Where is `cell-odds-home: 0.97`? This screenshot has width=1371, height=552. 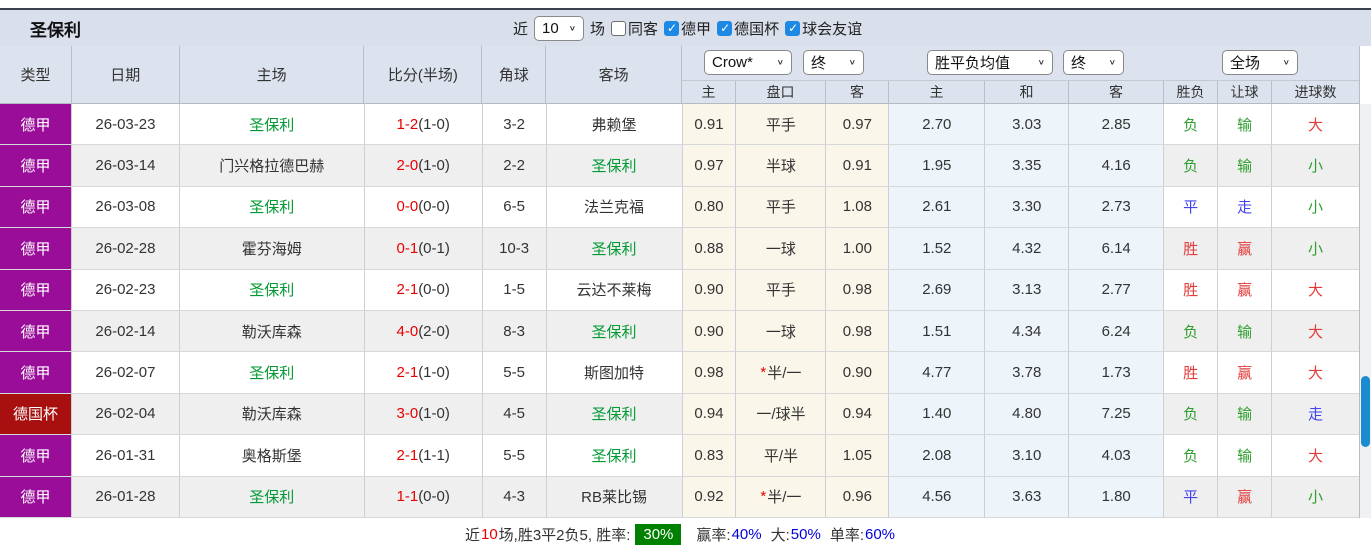
cell-odds-home: 0.97 is located at coordinates (709, 166).